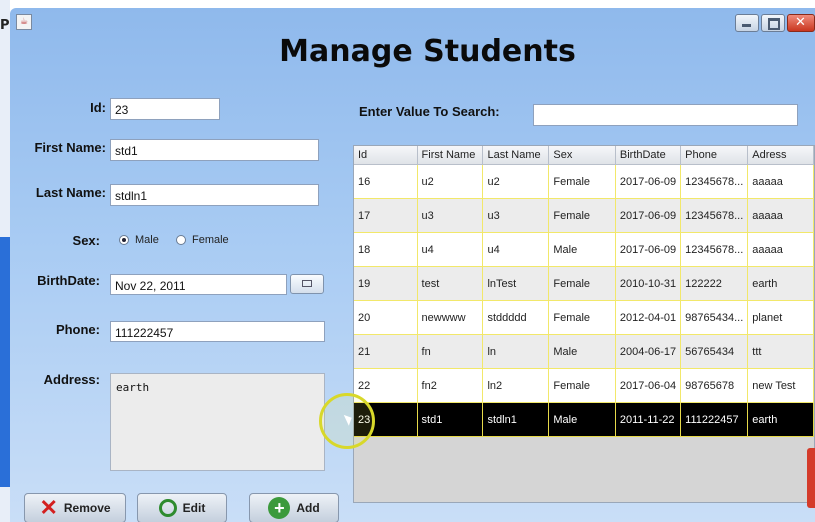  What do you see at coordinates (165, 109) in the screenshot?
I see `id-field: 23` at bounding box center [165, 109].